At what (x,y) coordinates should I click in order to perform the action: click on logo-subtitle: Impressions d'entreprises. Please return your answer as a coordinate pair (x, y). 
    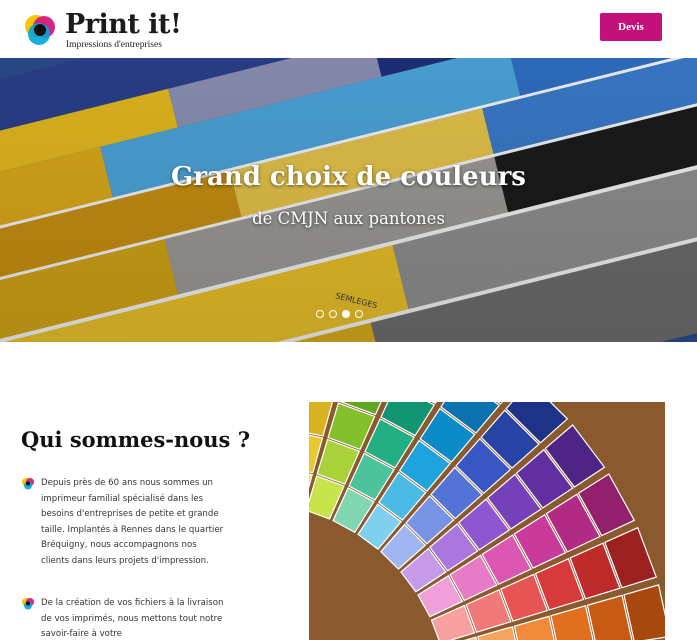
    Looking at the image, I should click on (114, 45).